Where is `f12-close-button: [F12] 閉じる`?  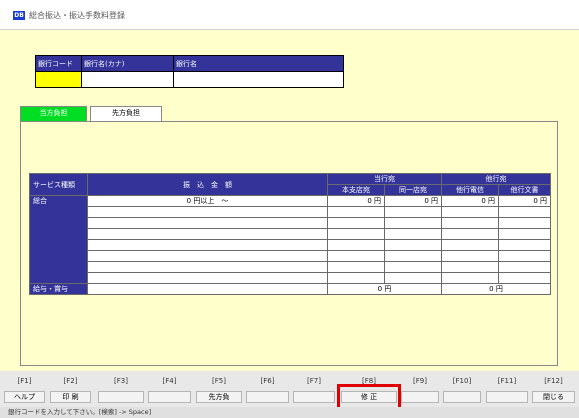
f12-close-button: [F12] 閉じる is located at coordinates (553, 388).